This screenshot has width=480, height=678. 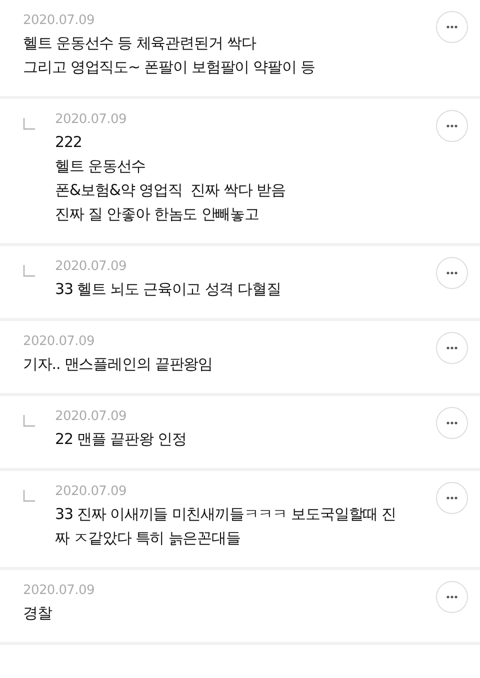 What do you see at coordinates (121, 439) in the screenshot?
I see `comment-text: 22 맨플 끝판왕 인정` at bounding box center [121, 439].